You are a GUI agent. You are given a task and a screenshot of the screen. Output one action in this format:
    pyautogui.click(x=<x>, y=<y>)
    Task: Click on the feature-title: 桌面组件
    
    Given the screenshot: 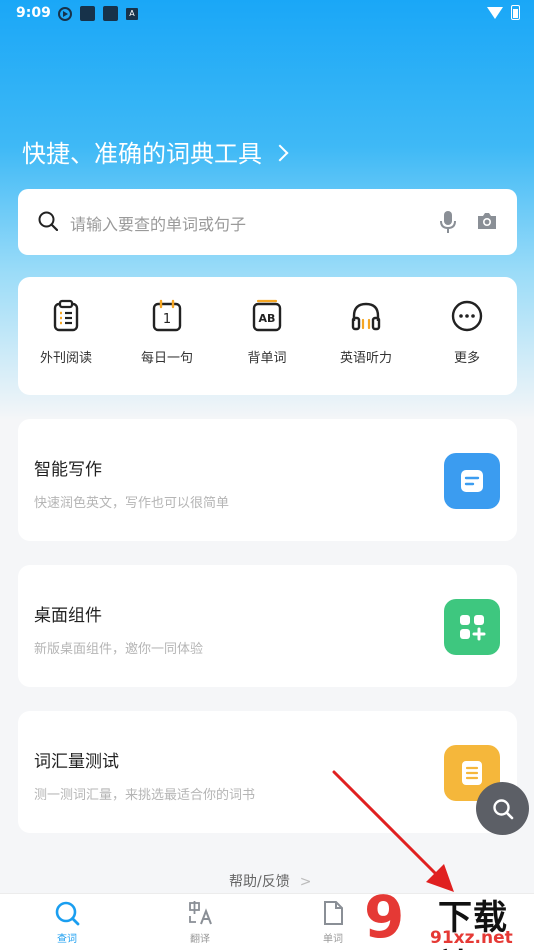 What is the action you would take?
    pyautogui.click(x=68, y=616)
    